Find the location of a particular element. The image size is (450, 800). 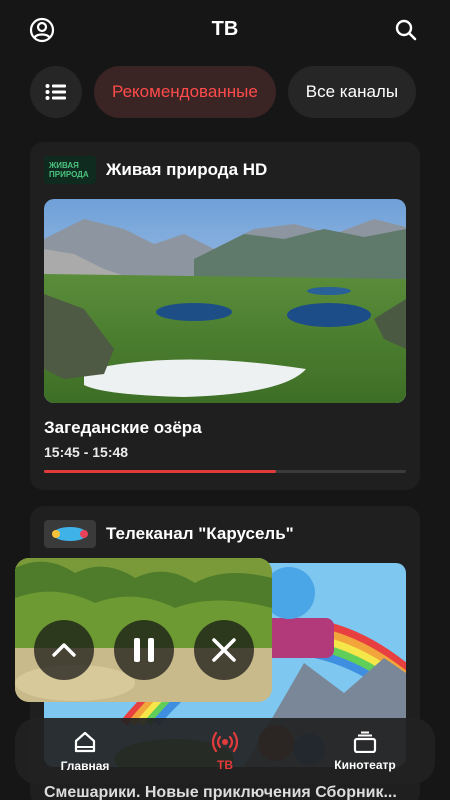

karusel-logo-icon is located at coordinates (70, 534).